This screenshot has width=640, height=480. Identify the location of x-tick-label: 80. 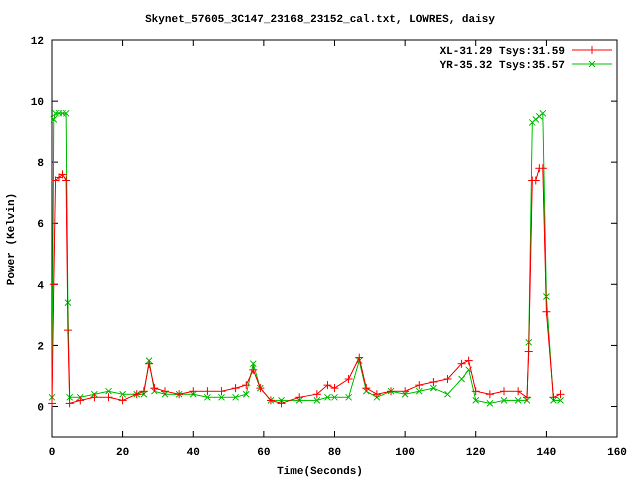
(335, 453).